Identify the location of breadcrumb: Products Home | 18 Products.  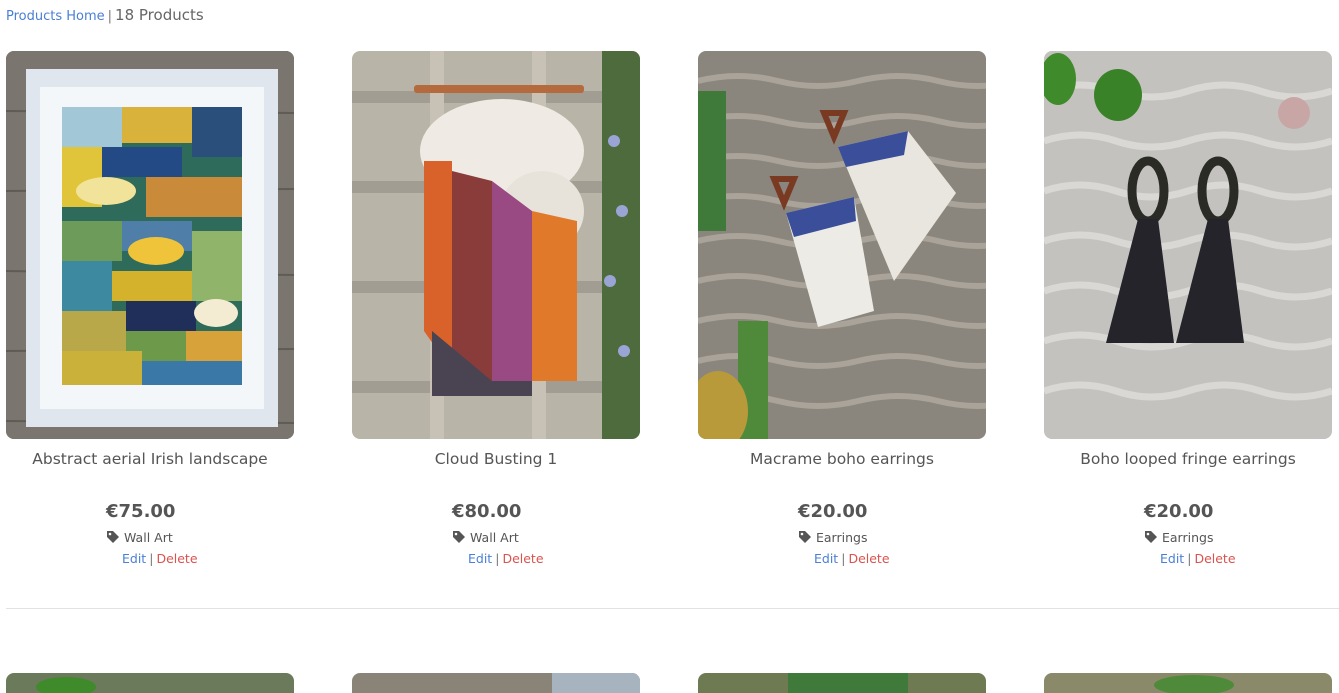
(105, 15).